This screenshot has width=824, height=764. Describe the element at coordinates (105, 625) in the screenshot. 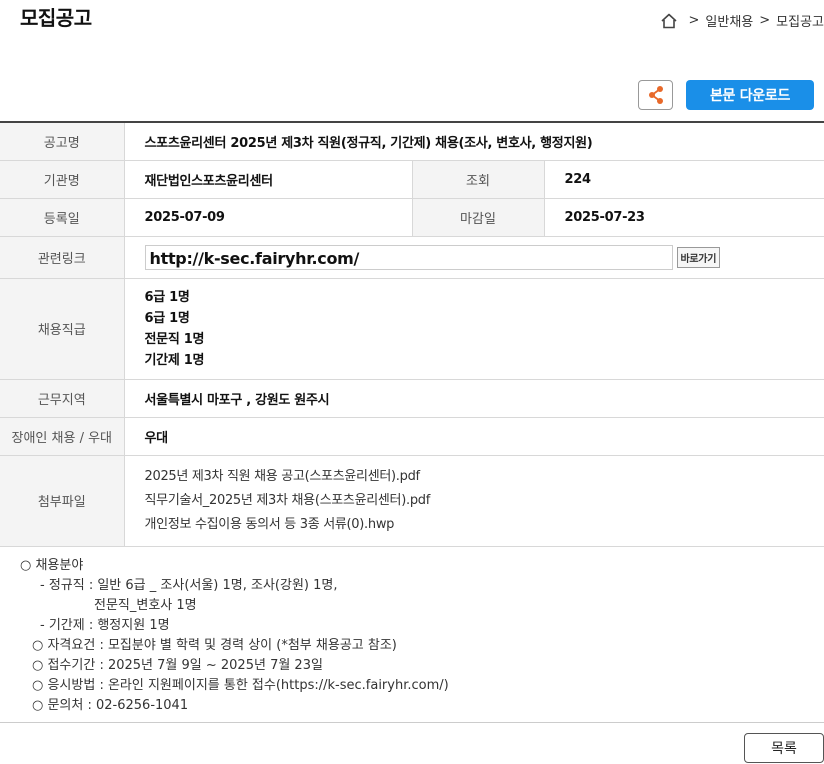

I see `body-line: - 기간제 : 행정지원 1명` at that location.